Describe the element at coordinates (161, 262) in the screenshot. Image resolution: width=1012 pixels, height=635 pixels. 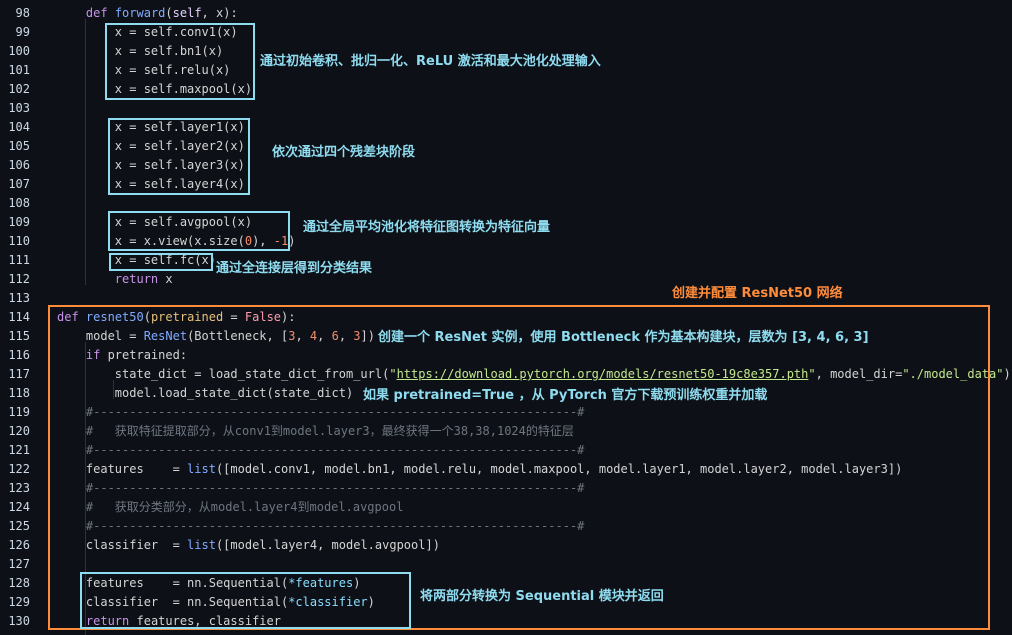
I see `fc-highlight-box` at that location.